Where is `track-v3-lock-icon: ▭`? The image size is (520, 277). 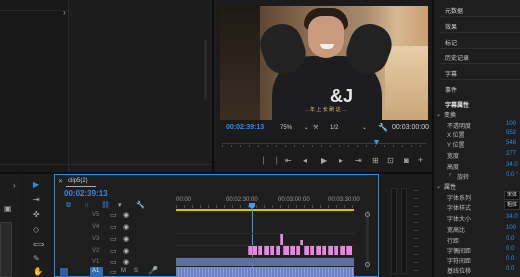
track-v3-lock-icon: ▭ is located at coordinates (113, 239).